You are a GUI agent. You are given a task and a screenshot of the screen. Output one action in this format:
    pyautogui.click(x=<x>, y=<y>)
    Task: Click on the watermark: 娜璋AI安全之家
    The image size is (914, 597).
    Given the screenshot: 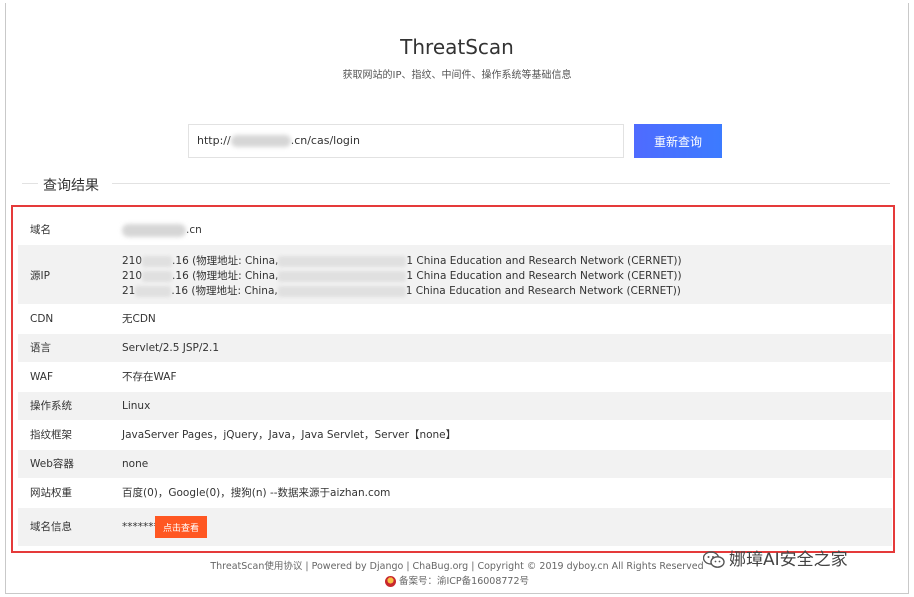 What is the action you would take?
    pyautogui.click(x=775, y=557)
    